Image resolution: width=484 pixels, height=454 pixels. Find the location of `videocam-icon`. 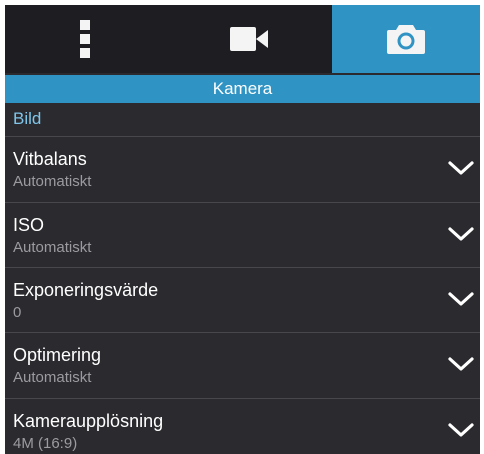

videocam-icon is located at coordinates (248, 39).